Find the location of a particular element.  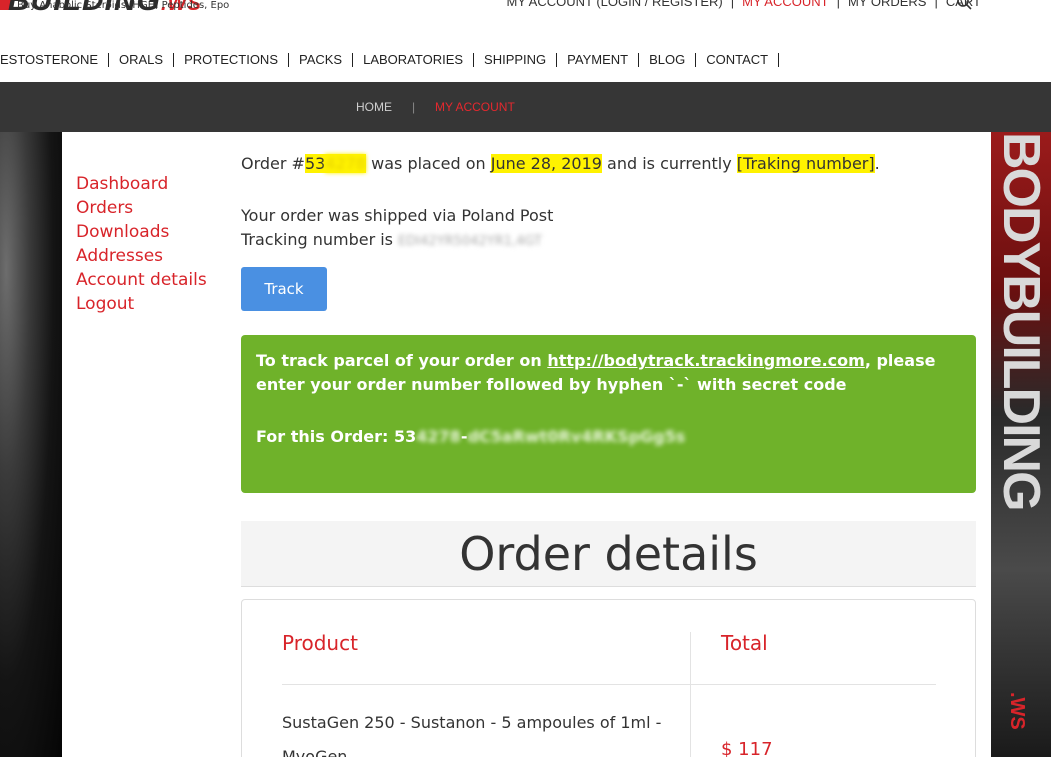

bodybuilder-image is located at coordinates (31, 444).